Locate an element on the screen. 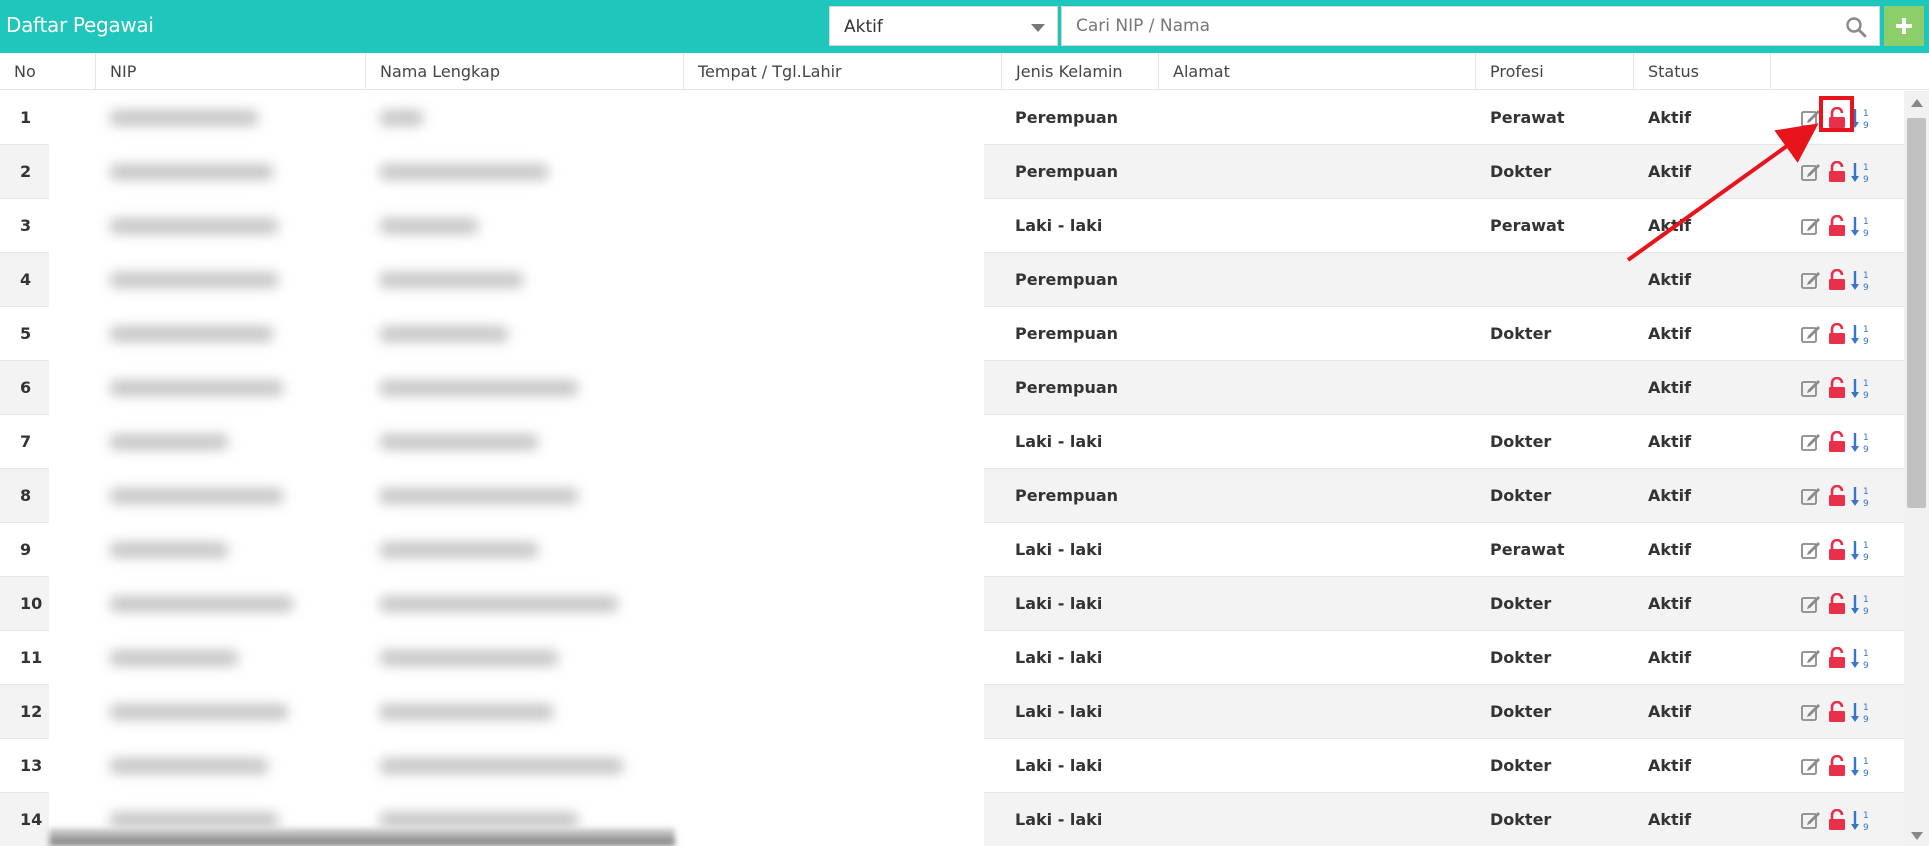 This screenshot has width=1929, height=846. table-row: 6 Perempuan Aktif 1 9 is located at coordinates (952, 388).